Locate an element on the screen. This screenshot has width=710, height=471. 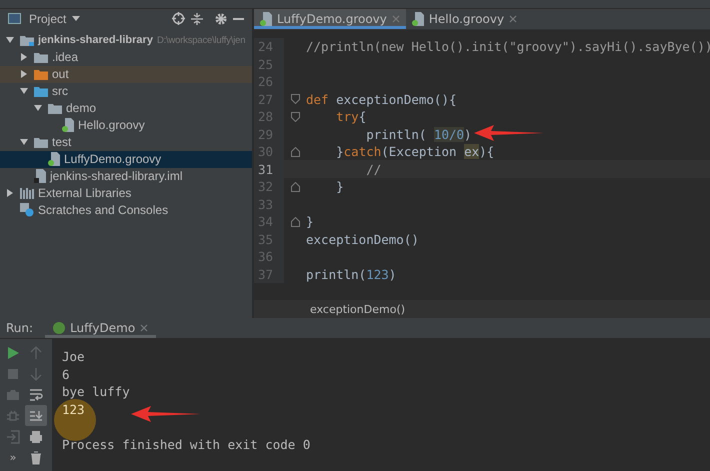
file-icon is located at coordinates (40, 176).